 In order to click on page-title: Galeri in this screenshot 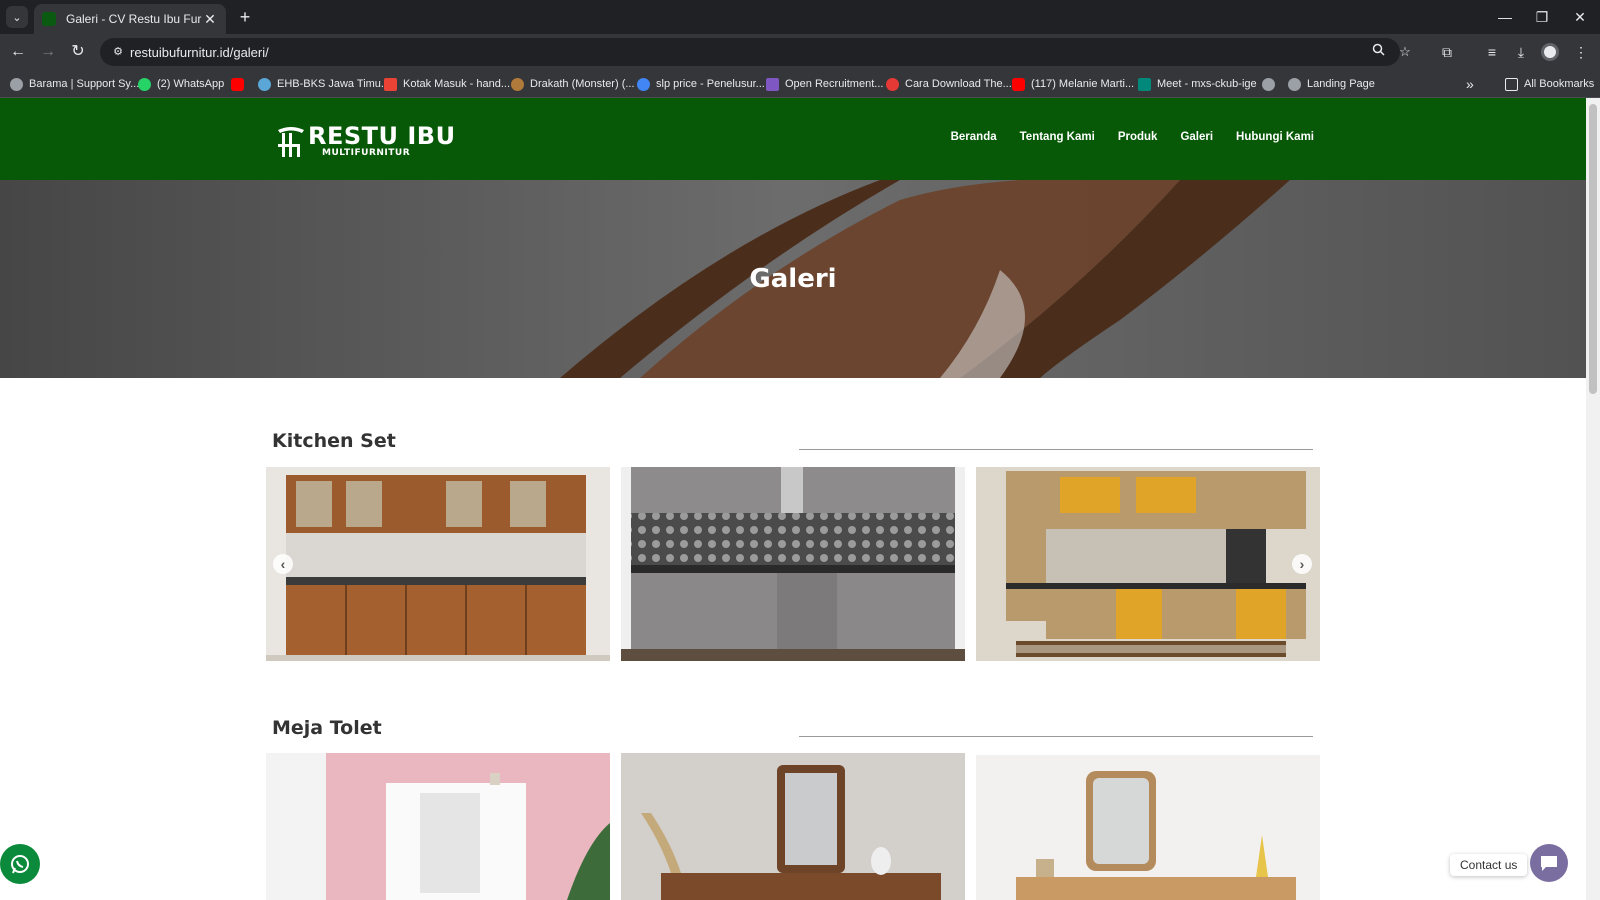, I will do `click(793, 279)`.